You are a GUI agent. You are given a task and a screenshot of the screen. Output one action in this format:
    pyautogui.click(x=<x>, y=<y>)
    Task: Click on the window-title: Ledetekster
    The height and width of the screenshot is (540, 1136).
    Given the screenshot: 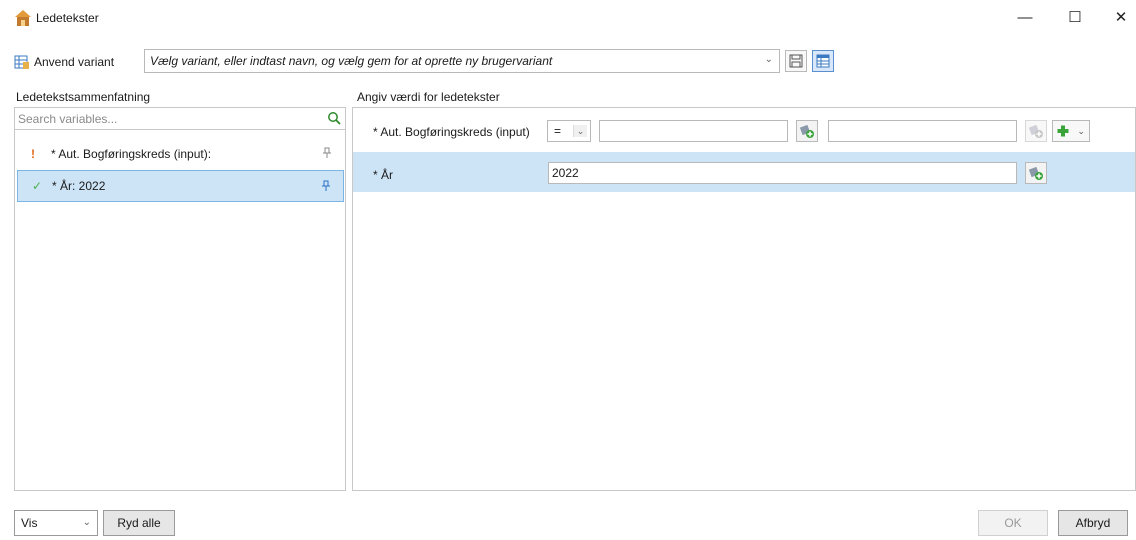 What is the action you would take?
    pyautogui.click(x=67, y=18)
    